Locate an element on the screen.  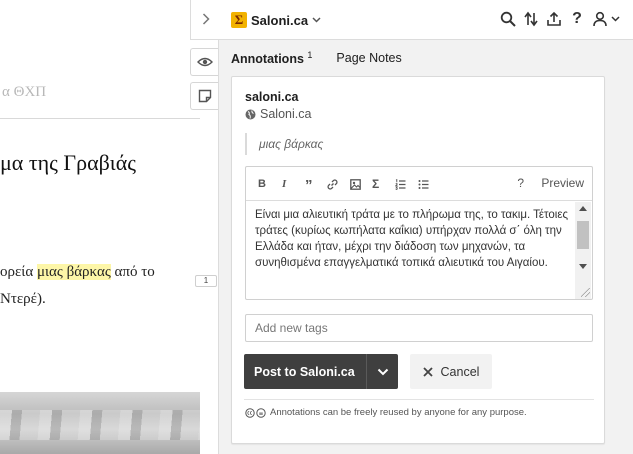
scroll-down-arrow-icon is located at coordinates (583, 266).